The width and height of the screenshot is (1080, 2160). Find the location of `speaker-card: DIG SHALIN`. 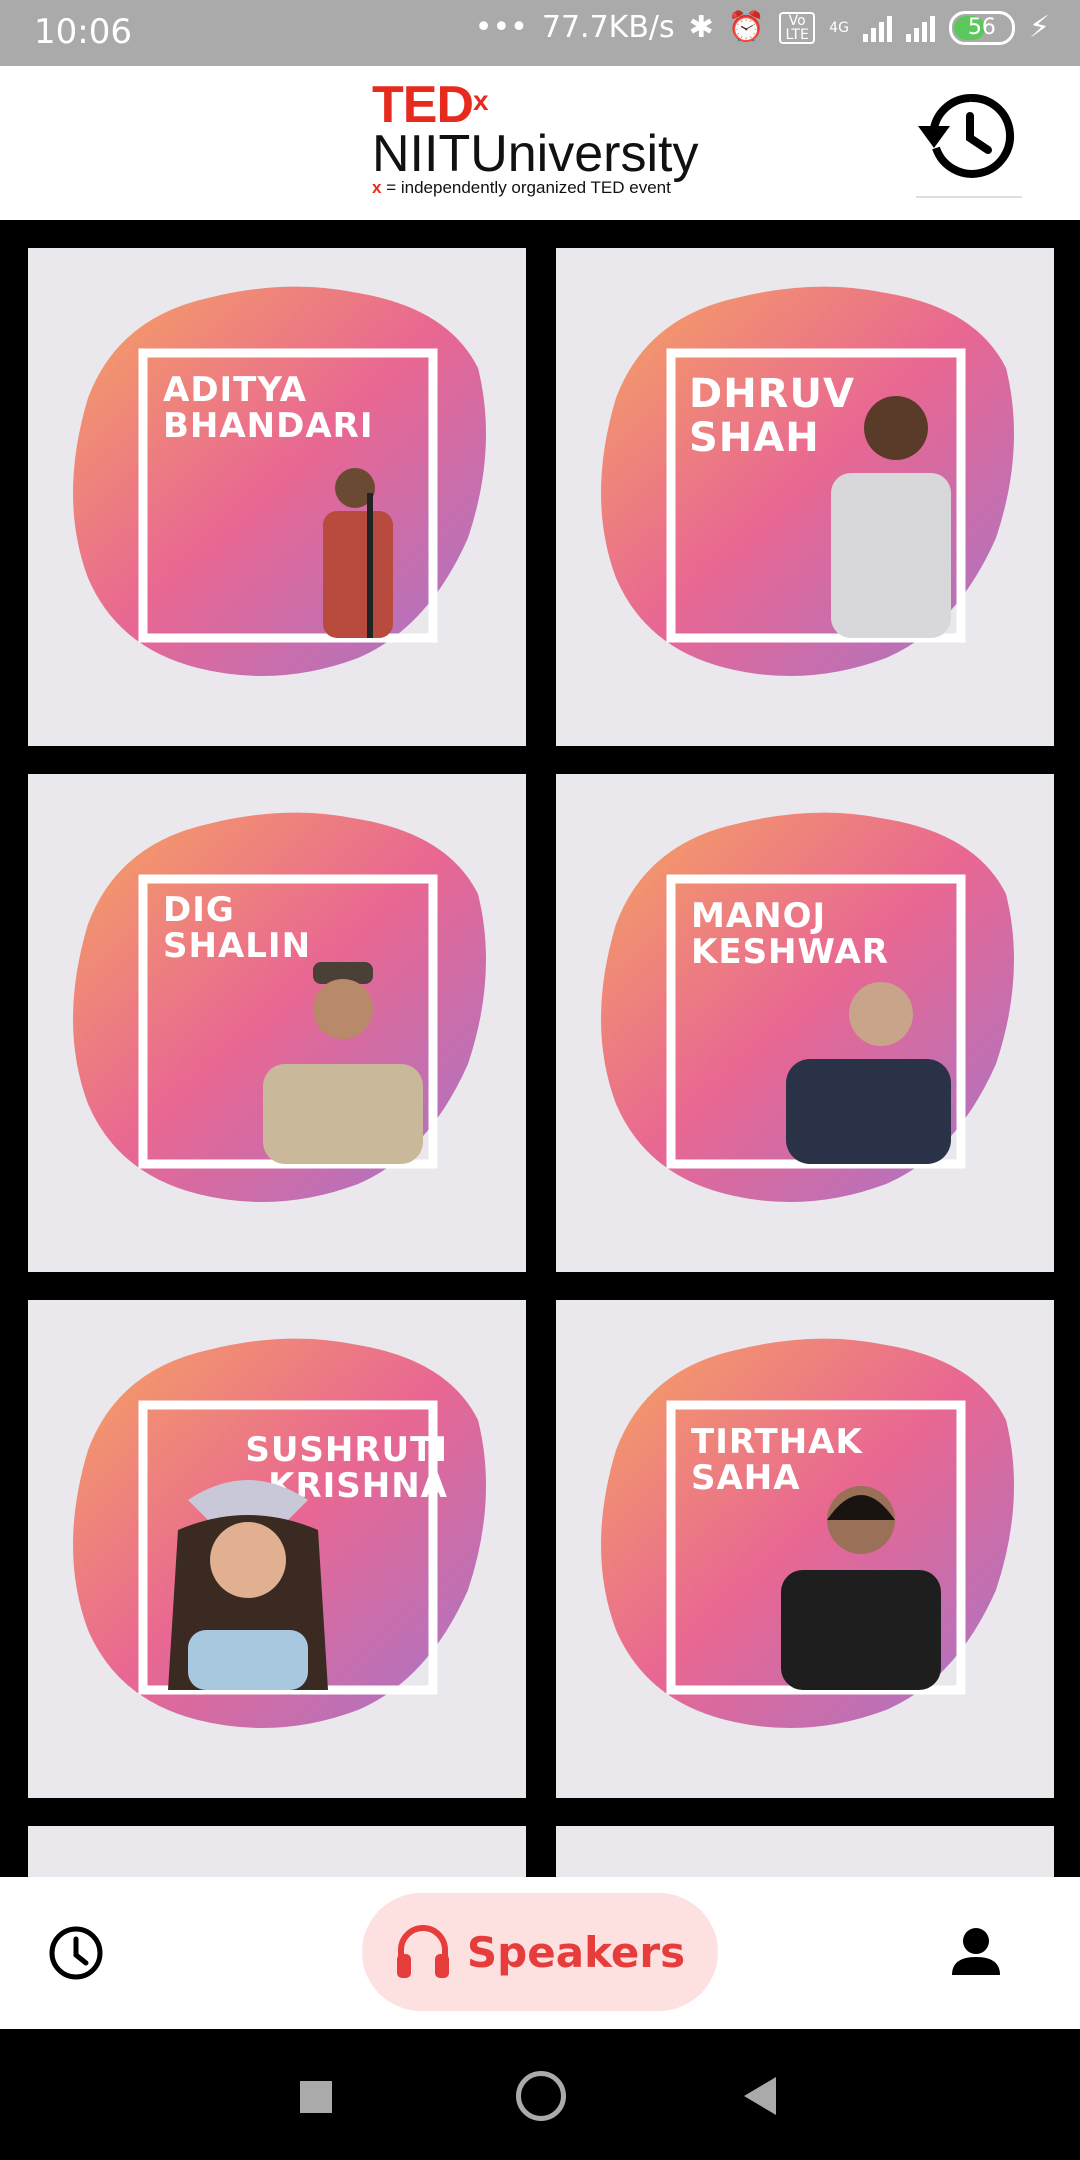

speaker-card: DIG SHALIN is located at coordinates (277, 1023).